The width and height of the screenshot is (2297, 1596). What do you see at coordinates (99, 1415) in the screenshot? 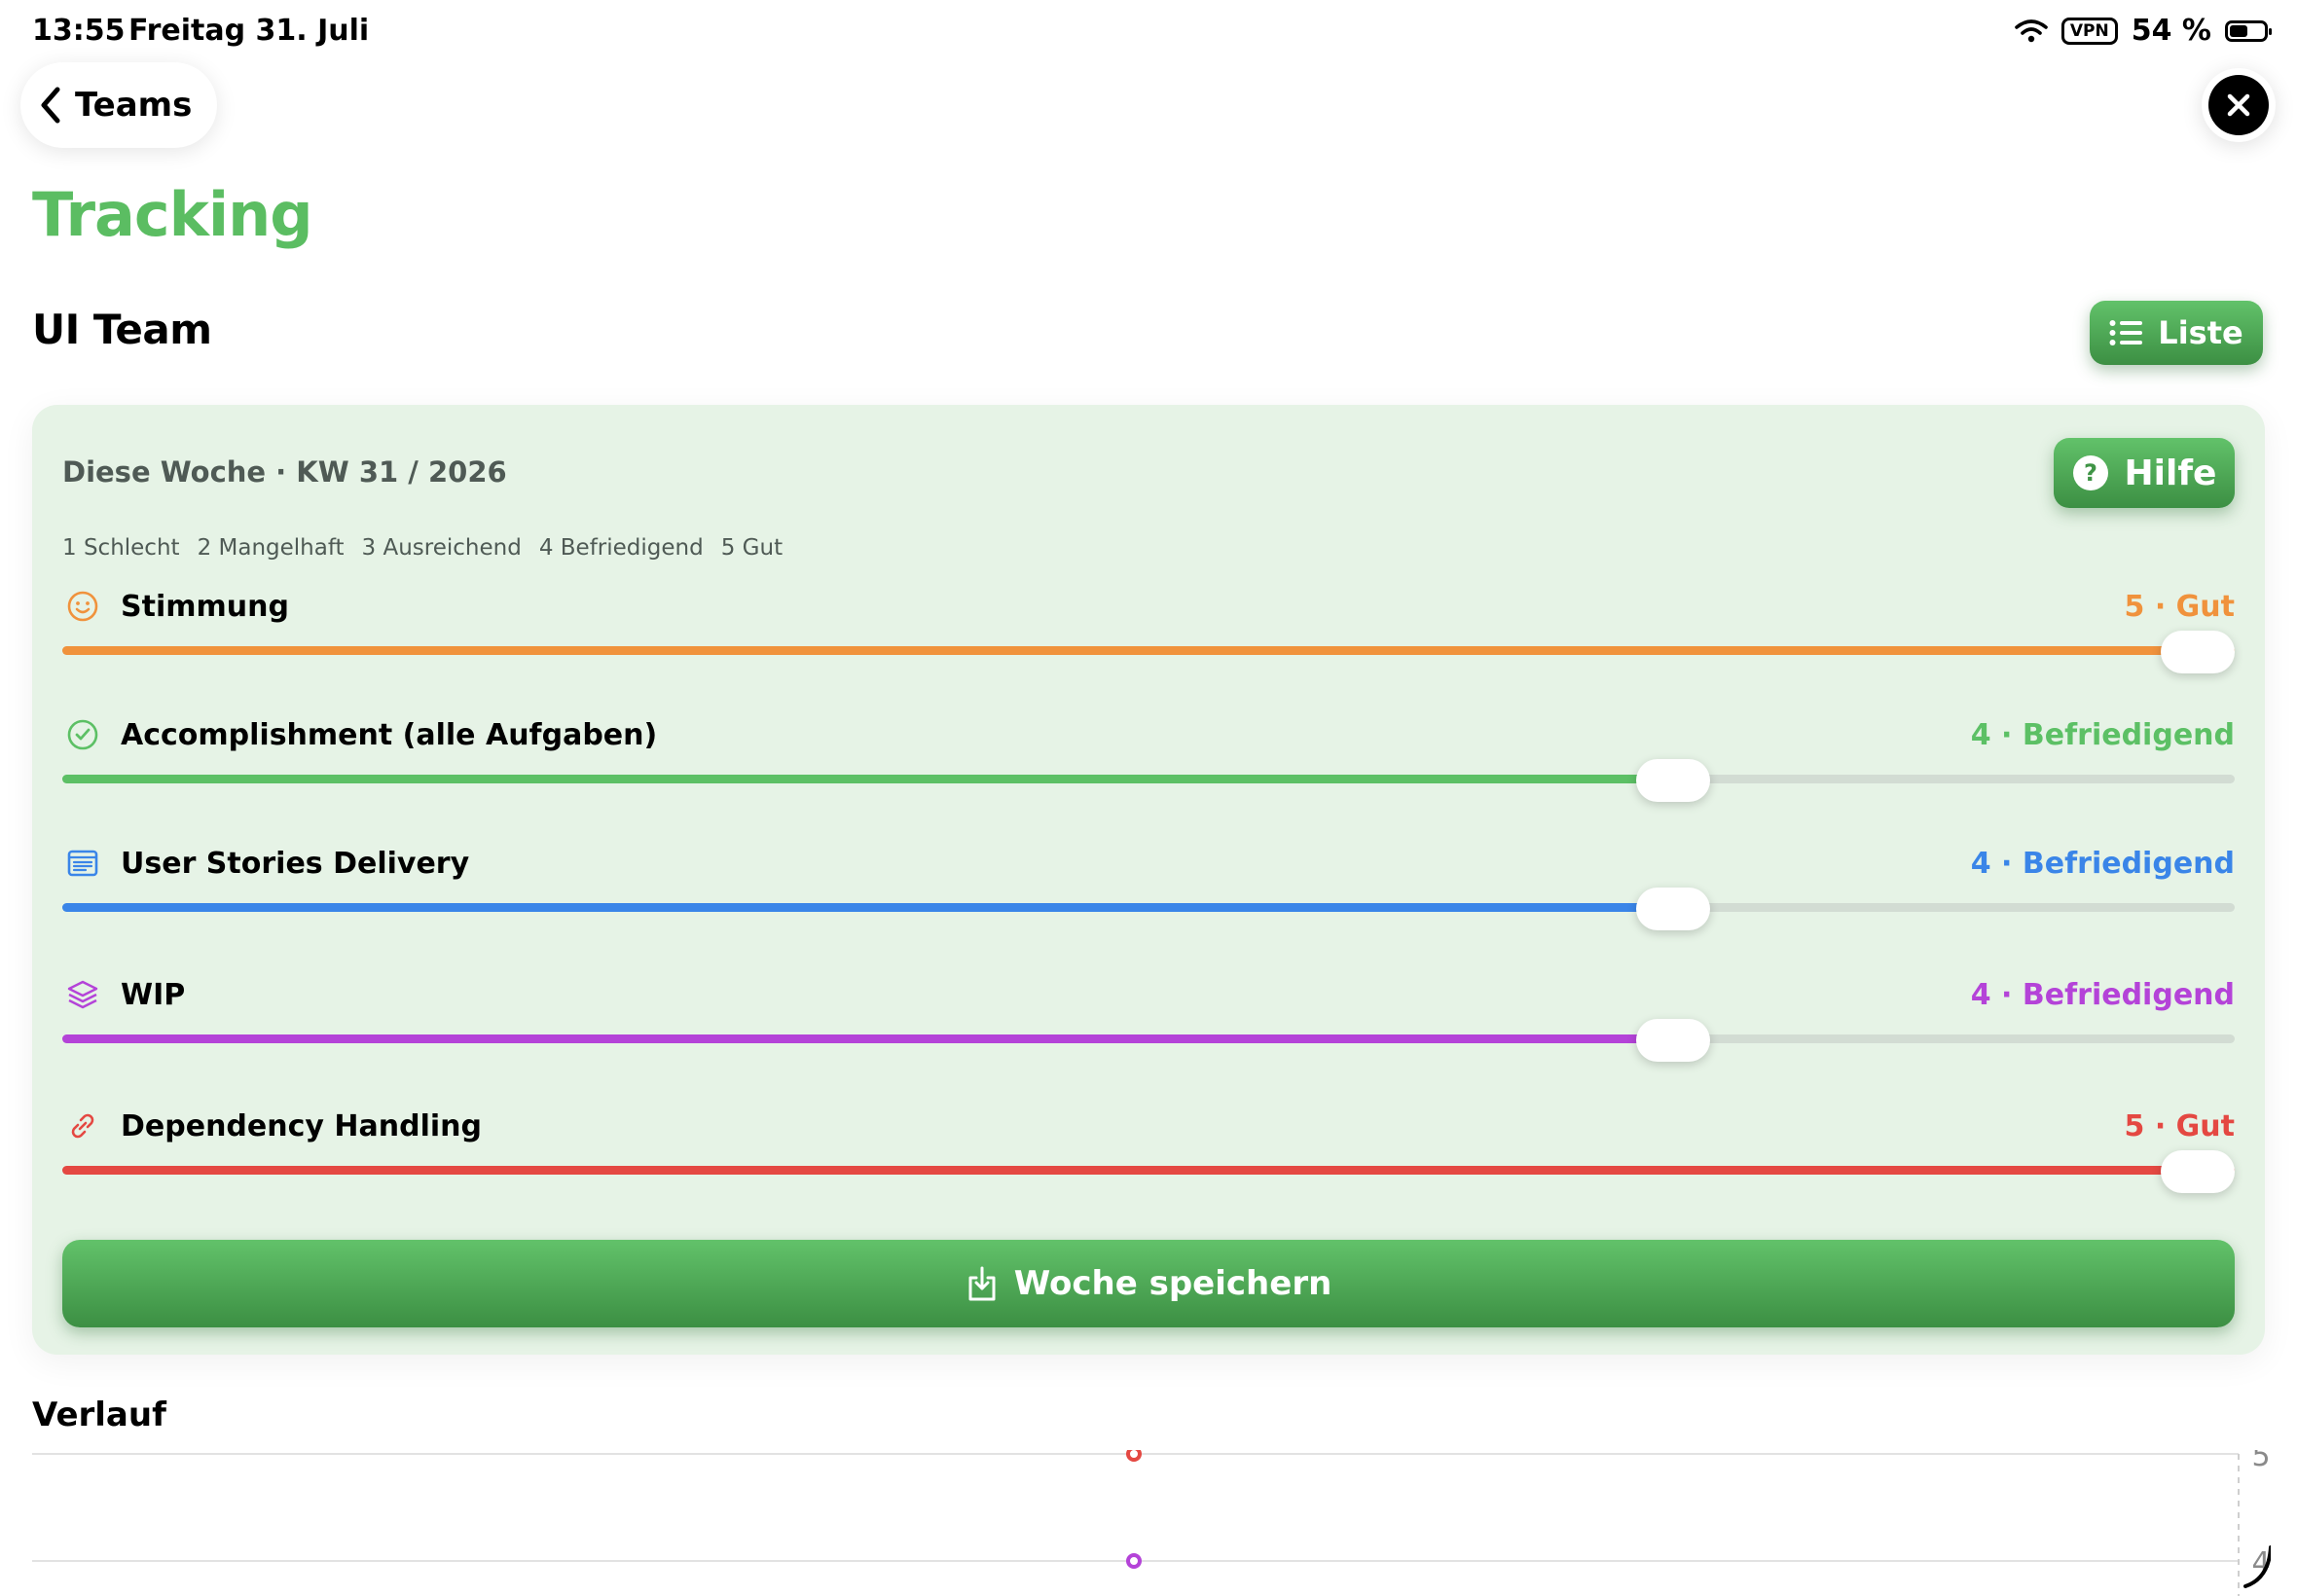
I see `history-title: Verlauf` at bounding box center [99, 1415].